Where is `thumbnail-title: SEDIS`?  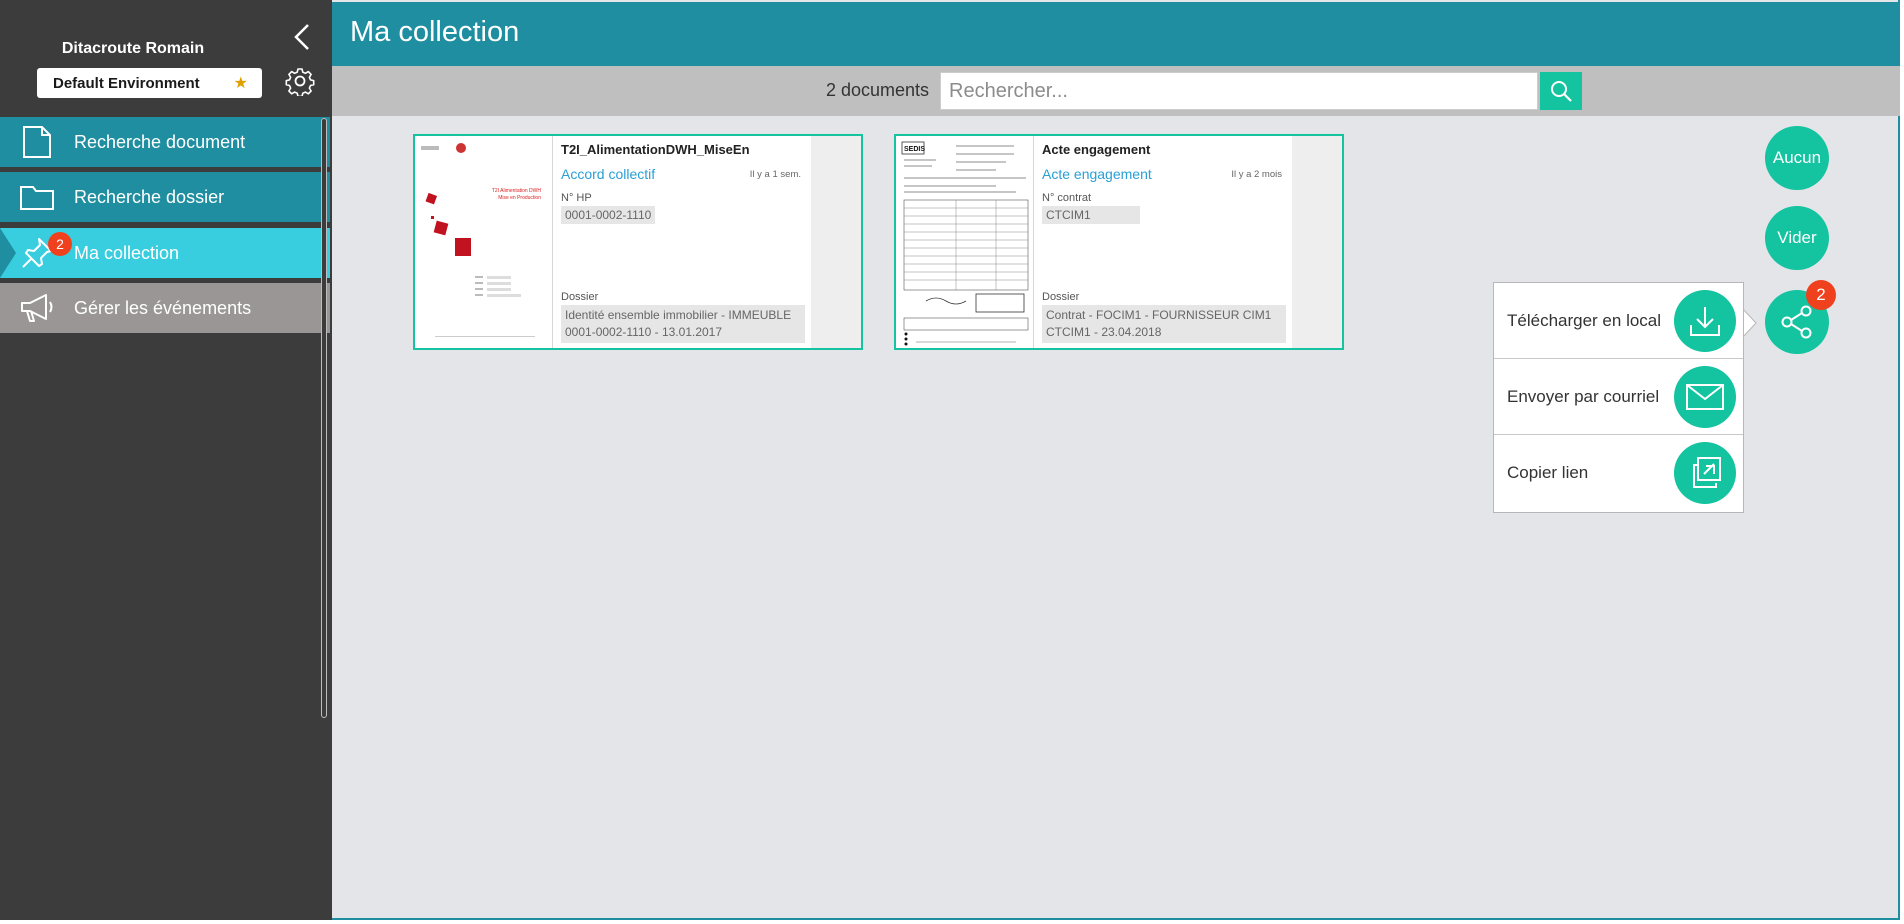 thumbnail-title: SEDIS is located at coordinates (914, 149).